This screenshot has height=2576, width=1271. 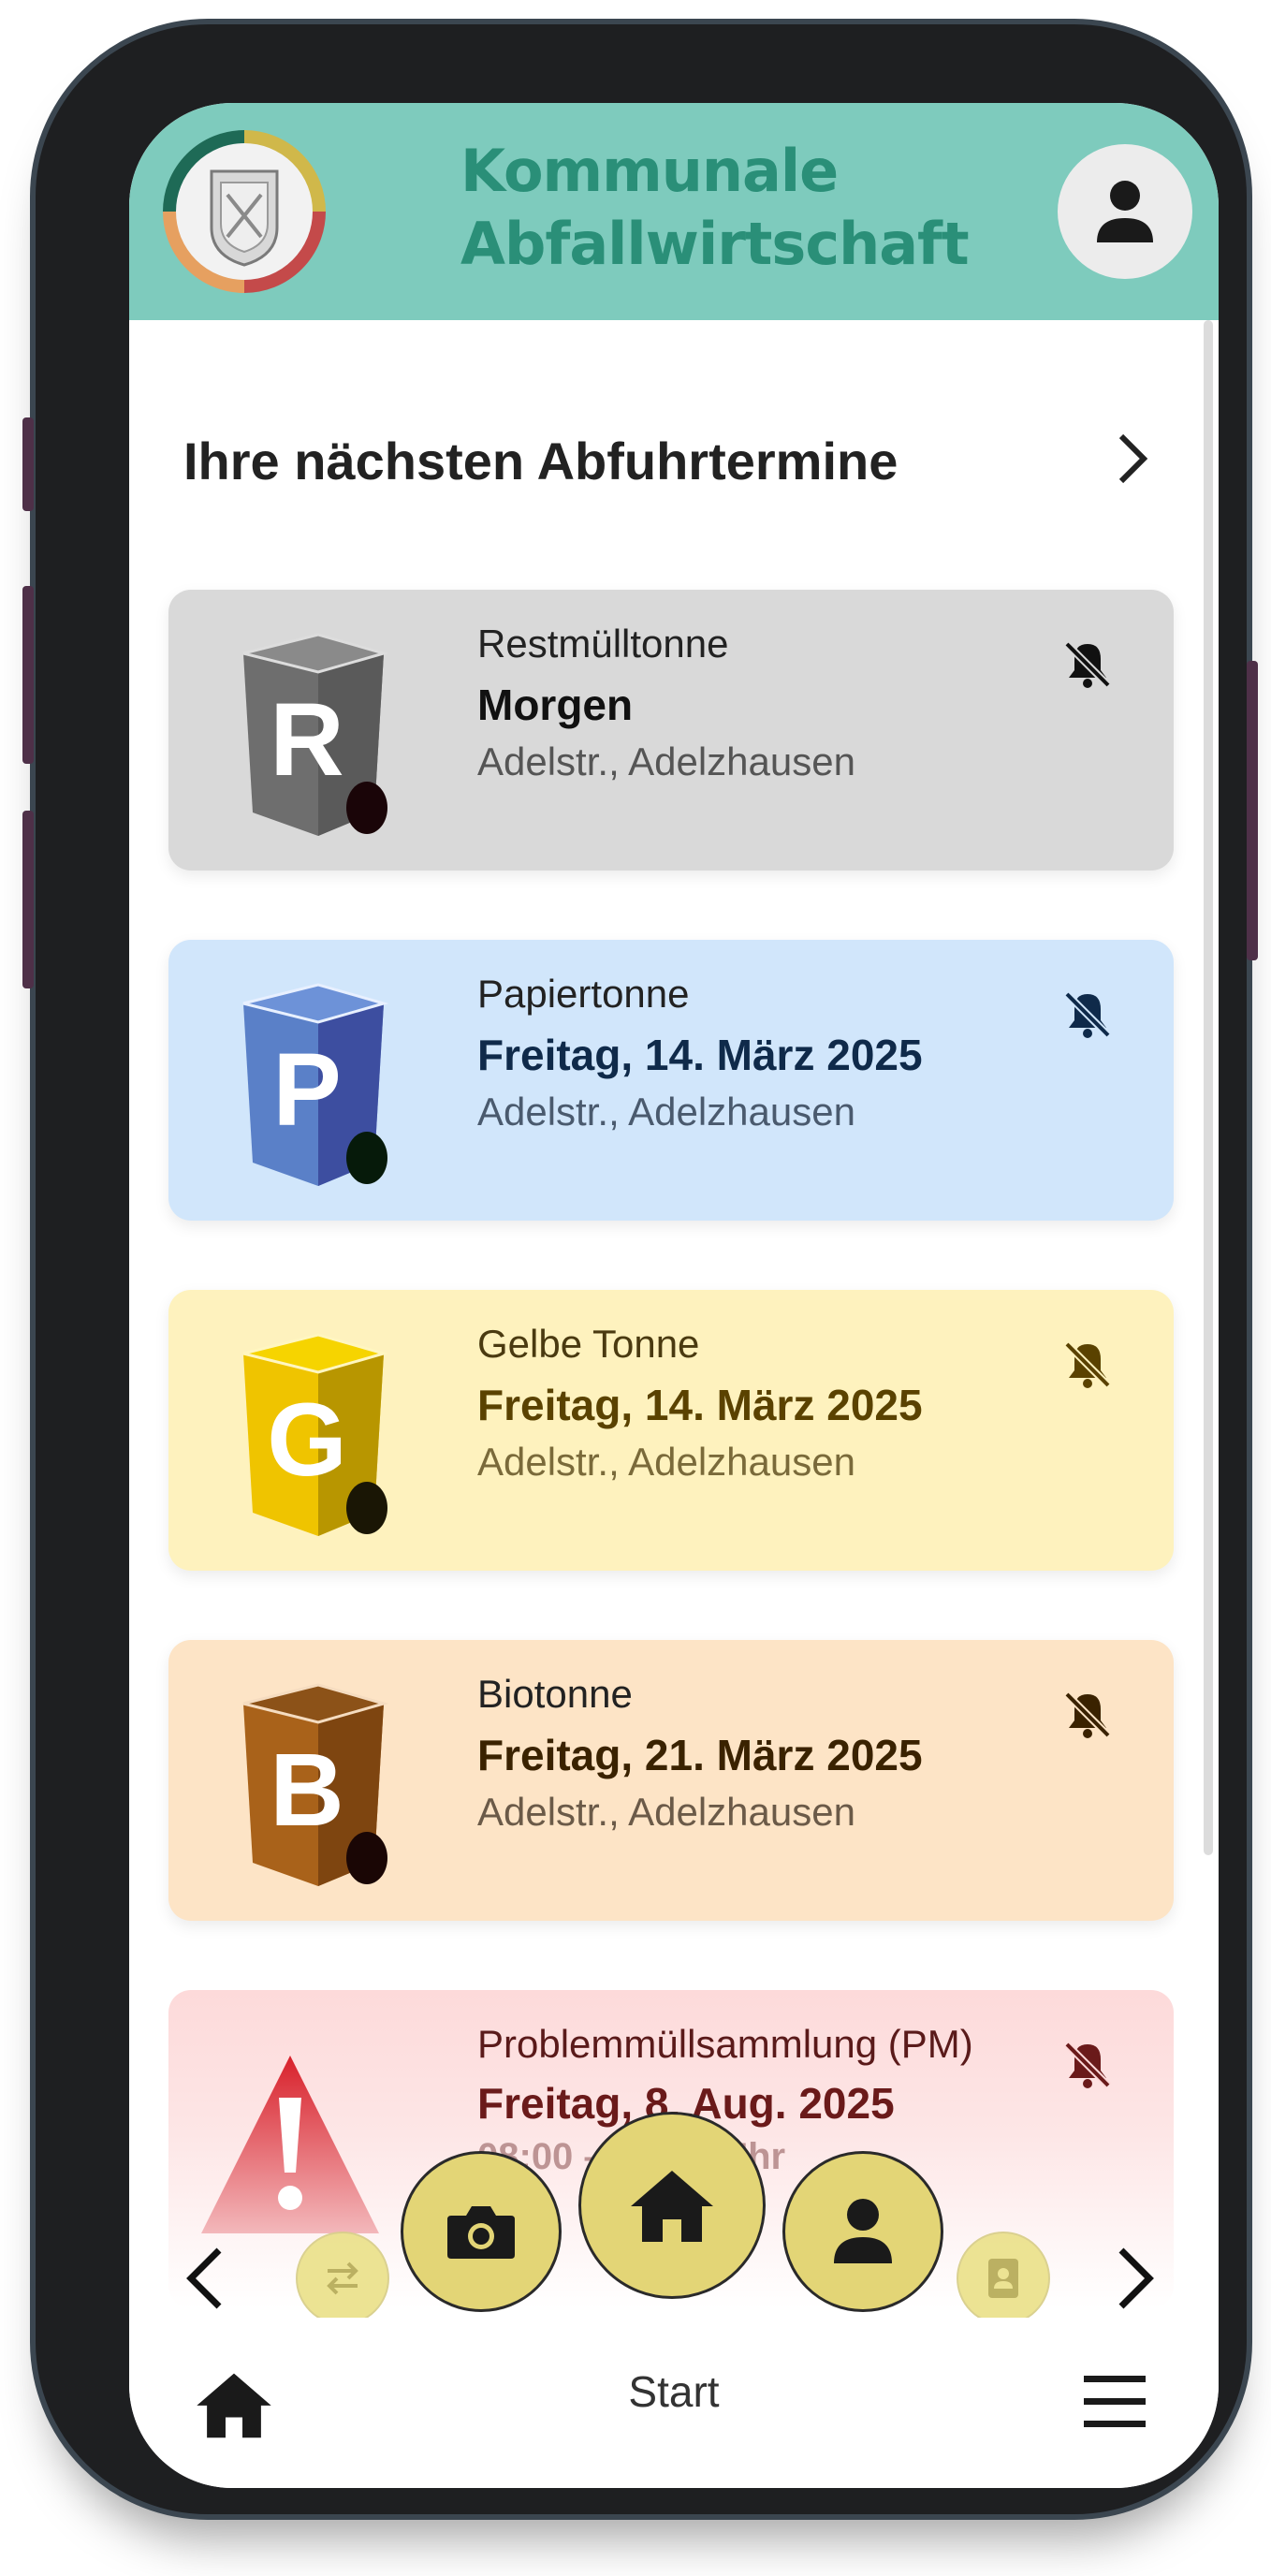 I want to click on waste-type-label: Problemmüllsammlung (PM), so click(x=725, y=2044).